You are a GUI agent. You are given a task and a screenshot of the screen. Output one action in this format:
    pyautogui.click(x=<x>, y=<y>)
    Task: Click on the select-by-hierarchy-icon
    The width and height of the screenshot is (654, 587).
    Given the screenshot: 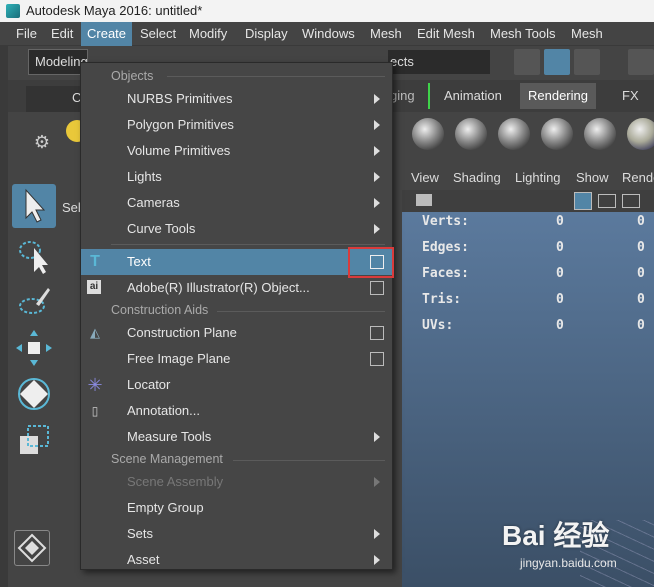 What is the action you would take?
    pyautogui.click(x=527, y=62)
    